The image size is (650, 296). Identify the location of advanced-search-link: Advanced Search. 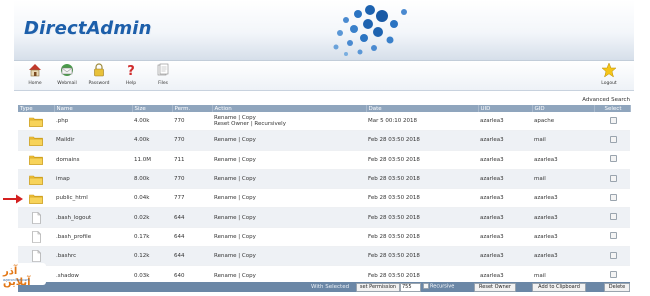
(606, 100).